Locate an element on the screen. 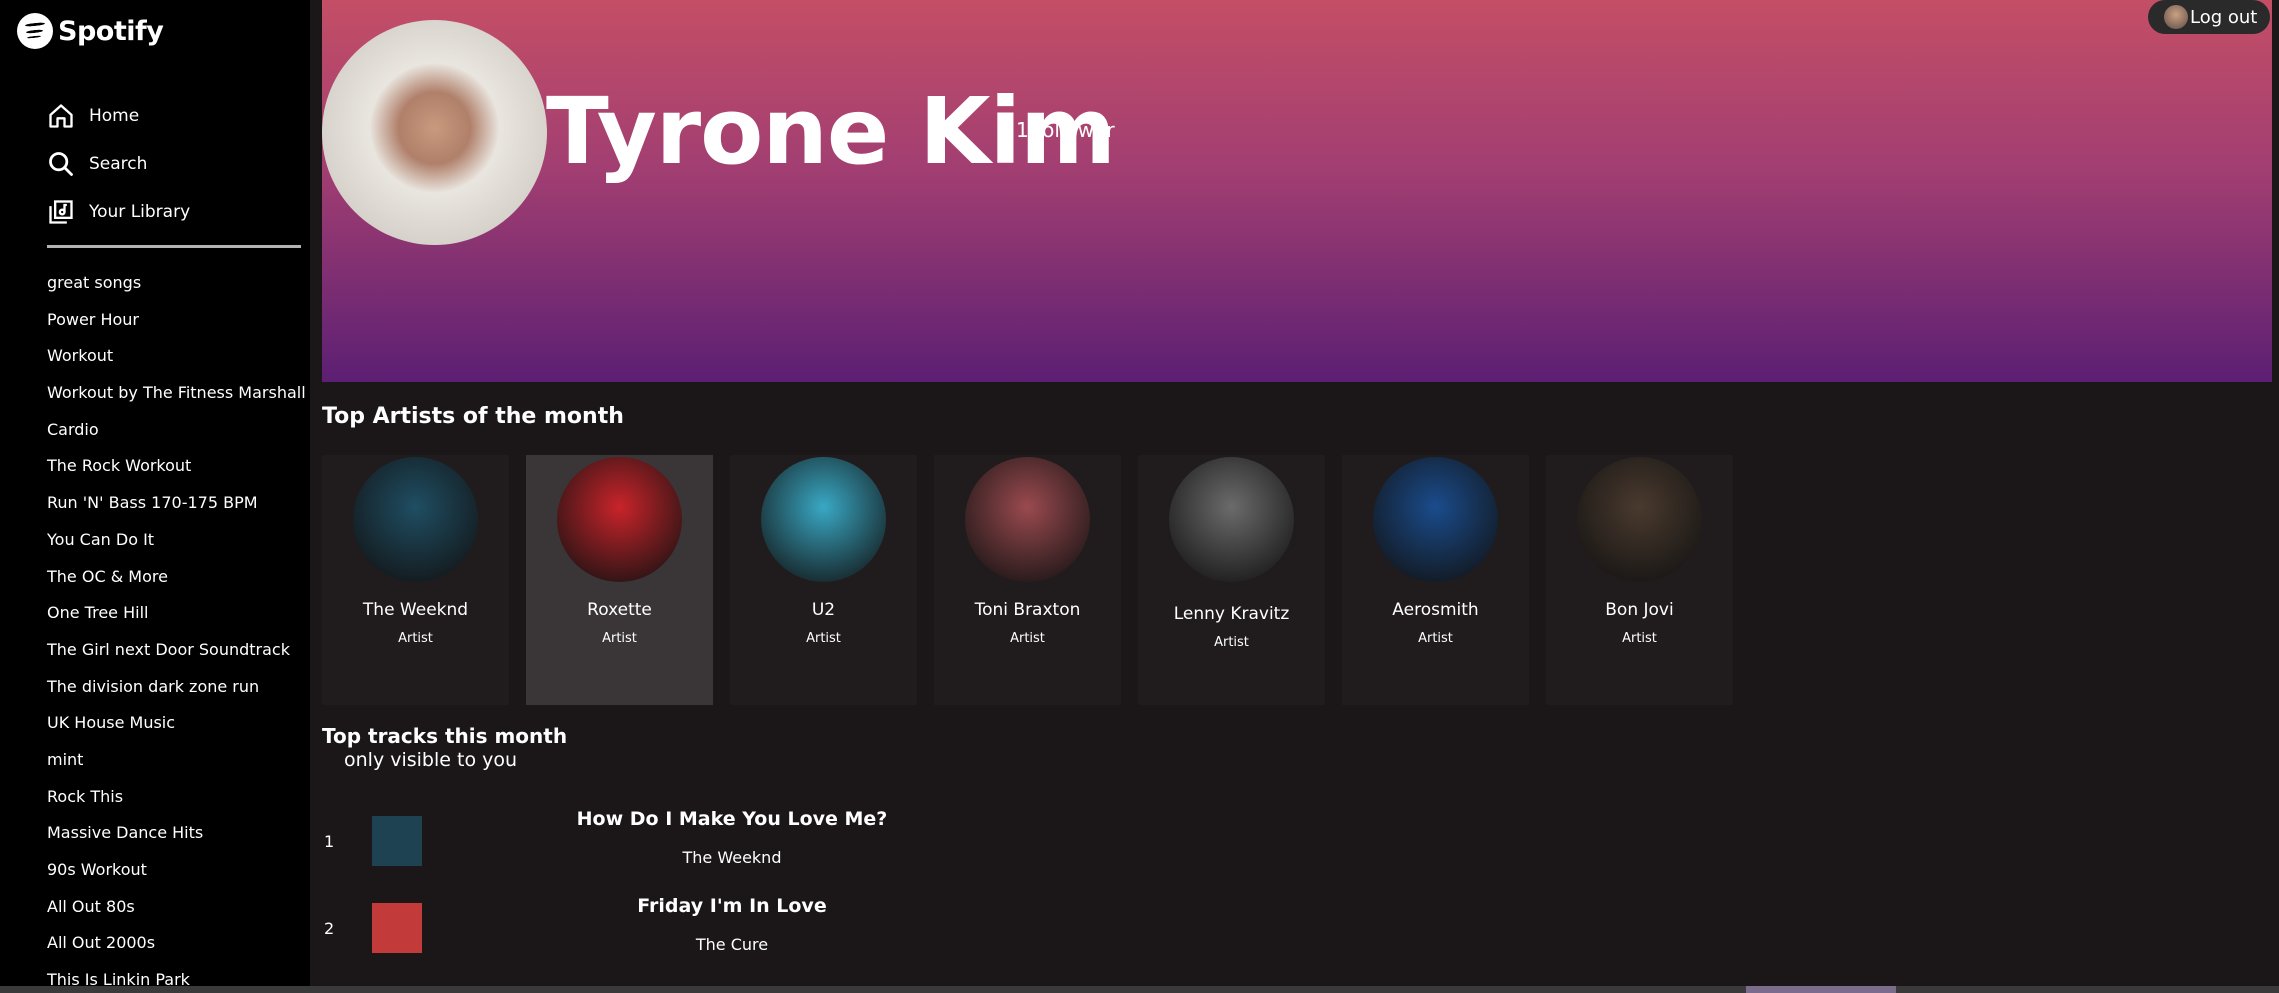  artist-name: The Weeknd is located at coordinates (415, 610).